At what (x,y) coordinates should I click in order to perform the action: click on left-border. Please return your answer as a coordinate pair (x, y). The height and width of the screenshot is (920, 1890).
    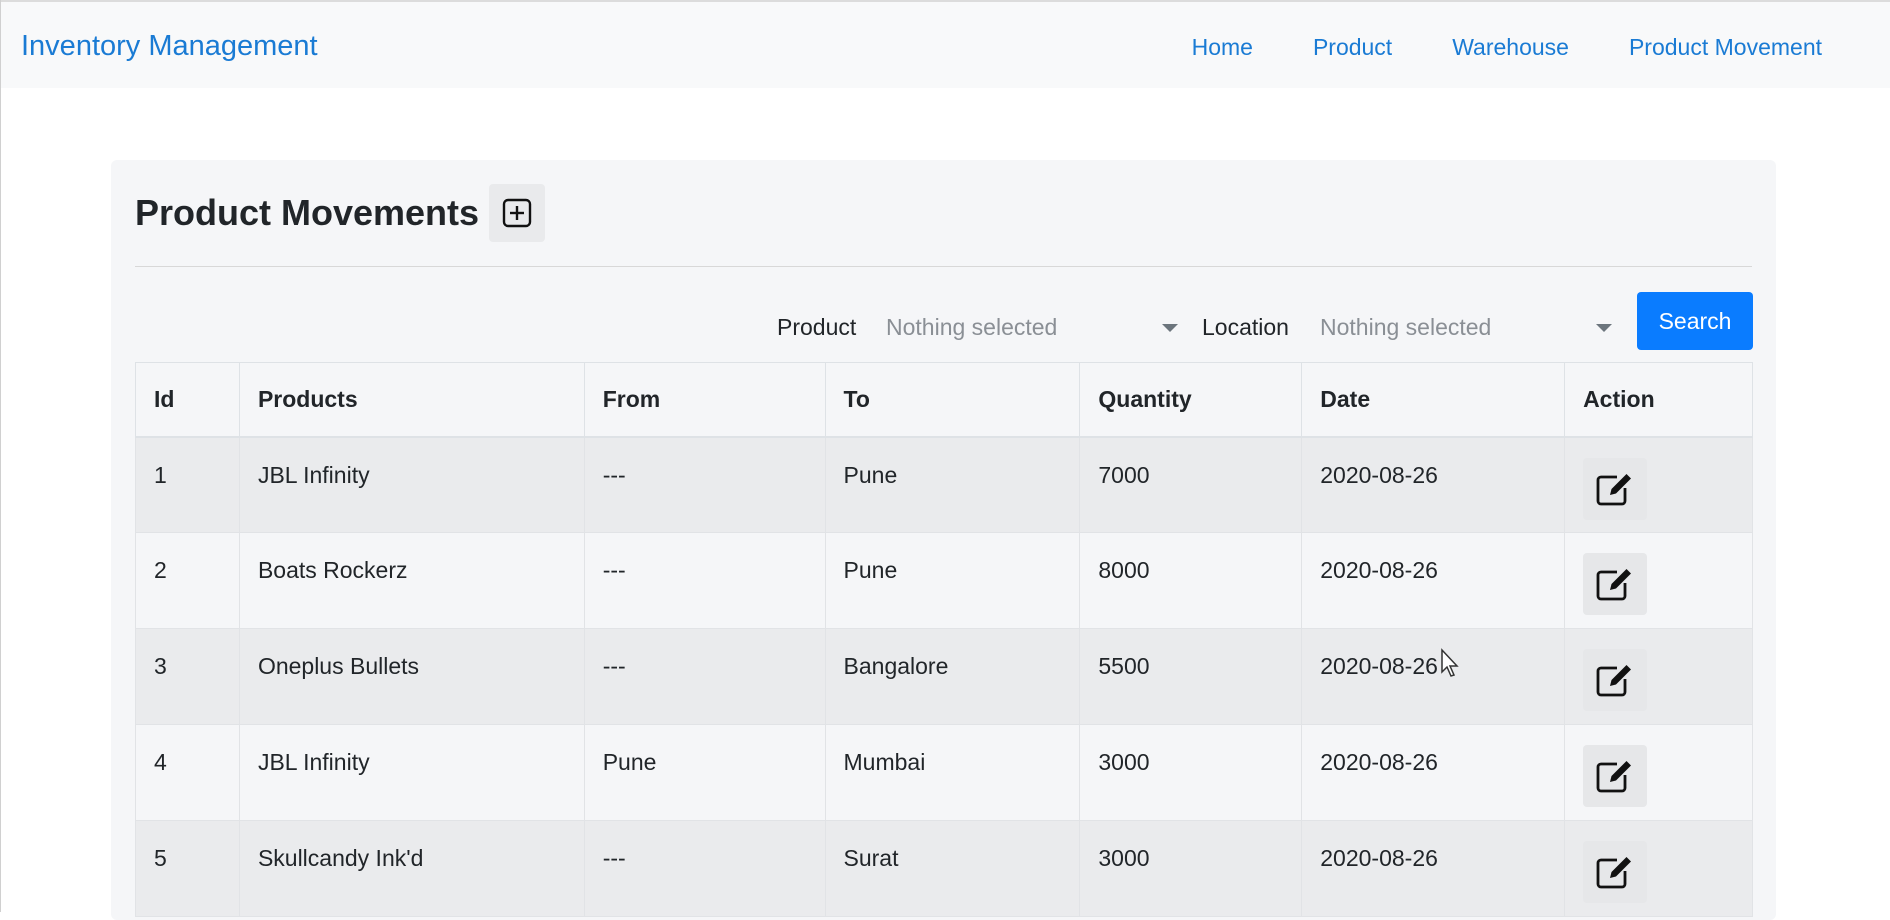
    Looking at the image, I should click on (0, 456).